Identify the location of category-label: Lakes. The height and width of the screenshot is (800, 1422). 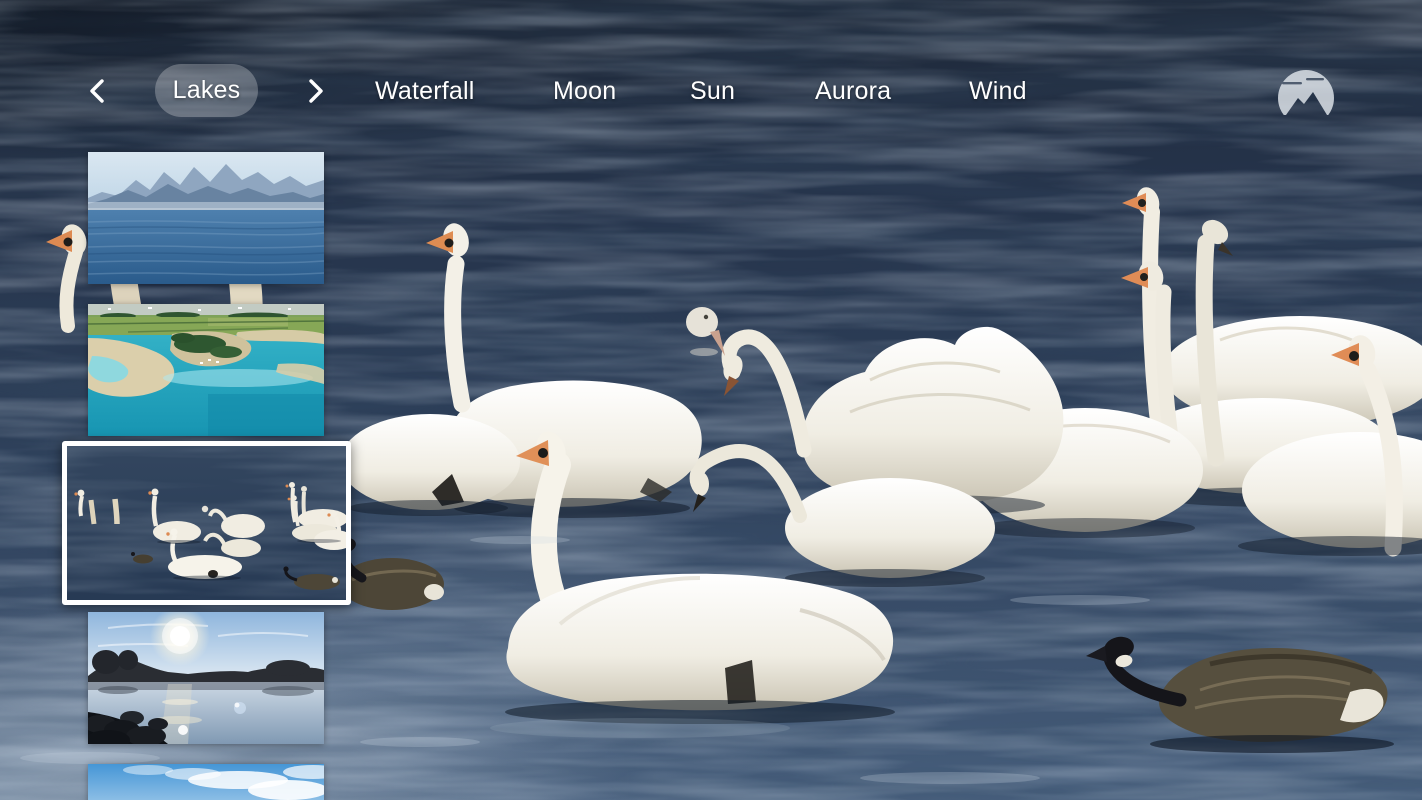
(206, 90).